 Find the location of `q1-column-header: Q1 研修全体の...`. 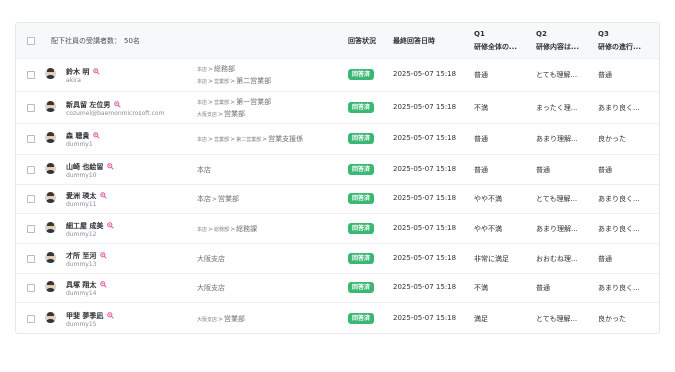

q1-column-header: Q1 研修全体の... is located at coordinates (495, 41).